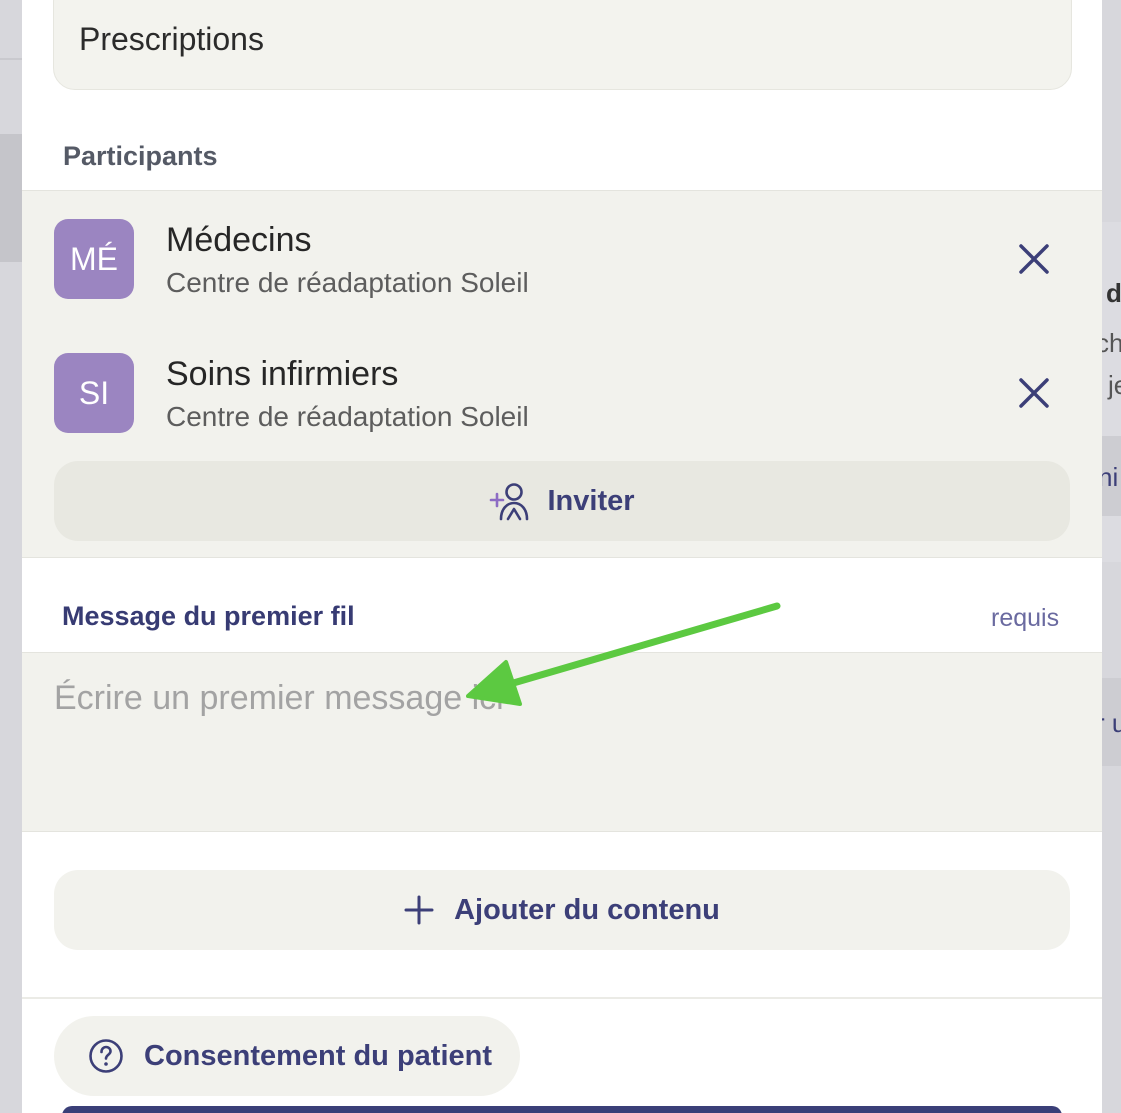 Image resolution: width=1121 pixels, height=1113 pixels. I want to click on background-divider, so click(11, 59).